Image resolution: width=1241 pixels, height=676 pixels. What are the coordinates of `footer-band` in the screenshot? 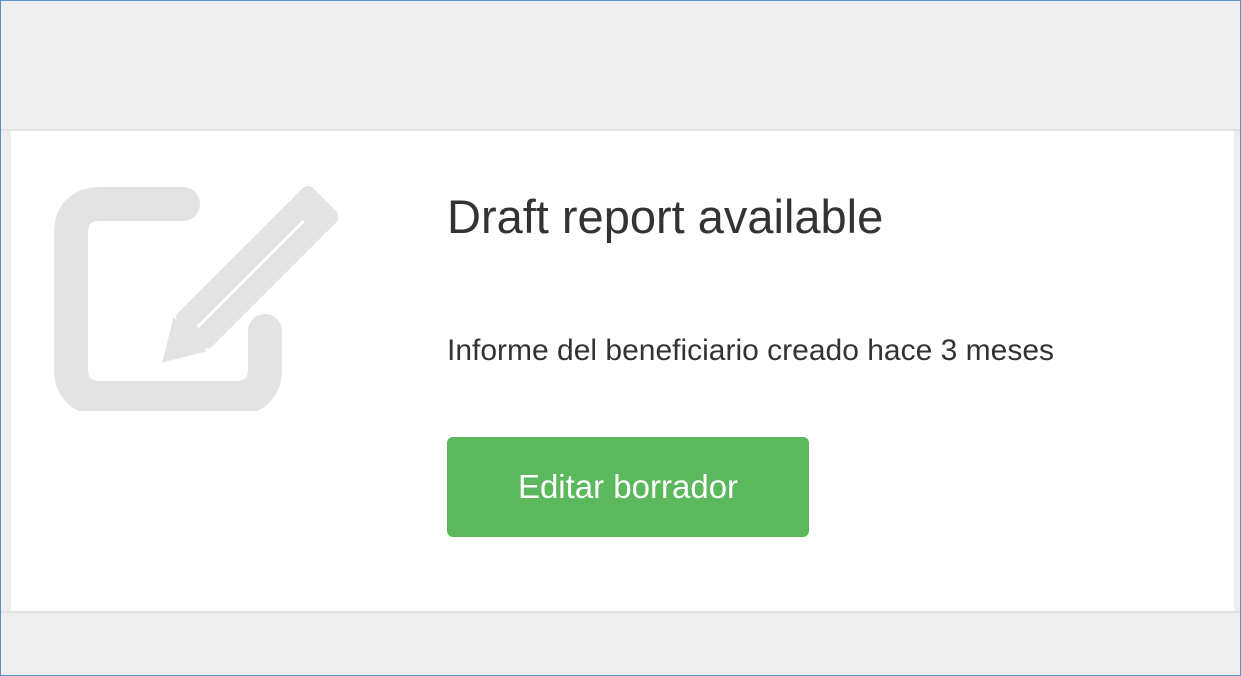 It's located at (620, 643).